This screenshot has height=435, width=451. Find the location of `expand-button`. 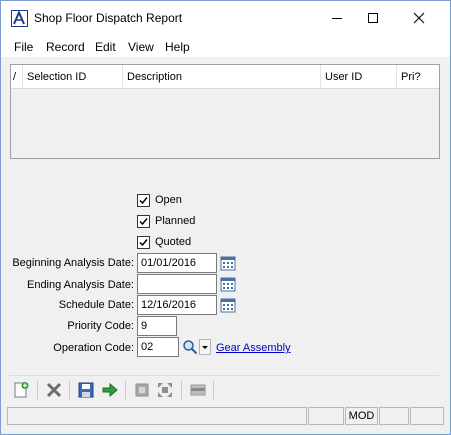

expand-button is located at coordinates (165, 390).